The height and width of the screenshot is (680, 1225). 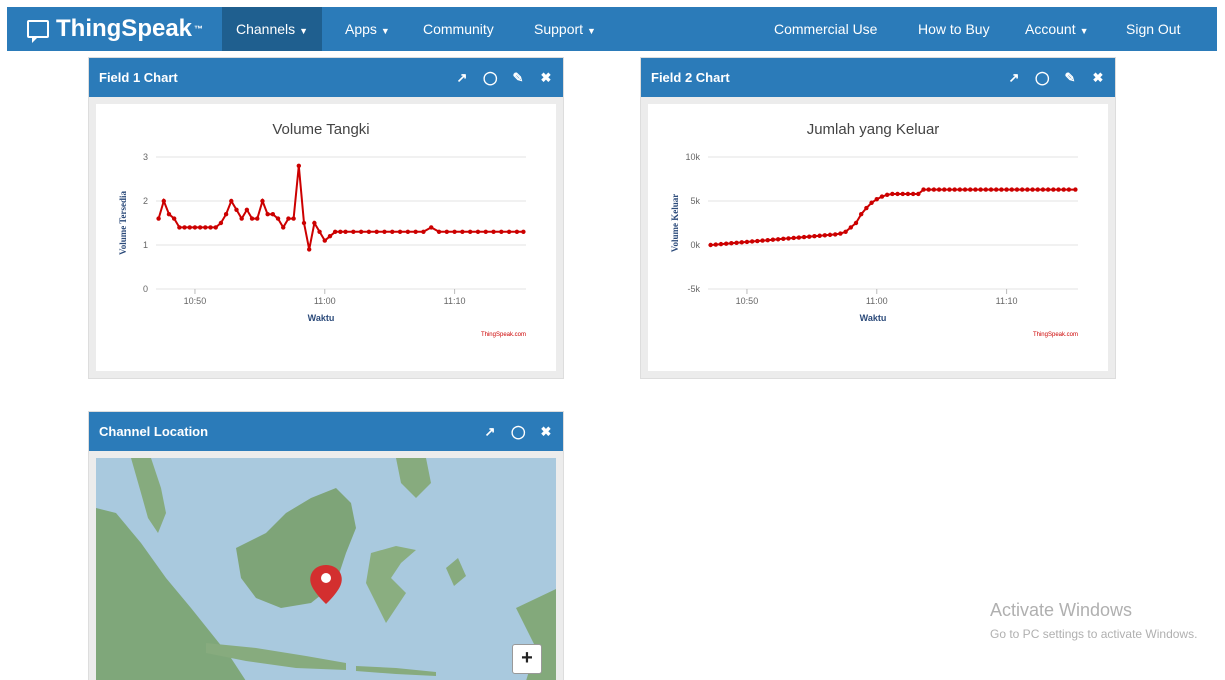 I want to click on map-zoom-in-button: +, so click(x=527, y=659).